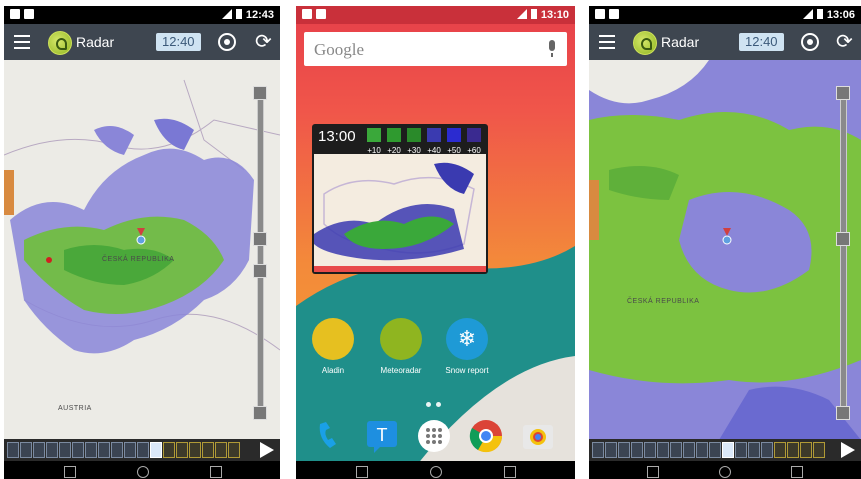 The image size is (861, 479). Describe the element at coordinates (142, 15) in the screenshot. I see `status-bar: 12:43` at that location.